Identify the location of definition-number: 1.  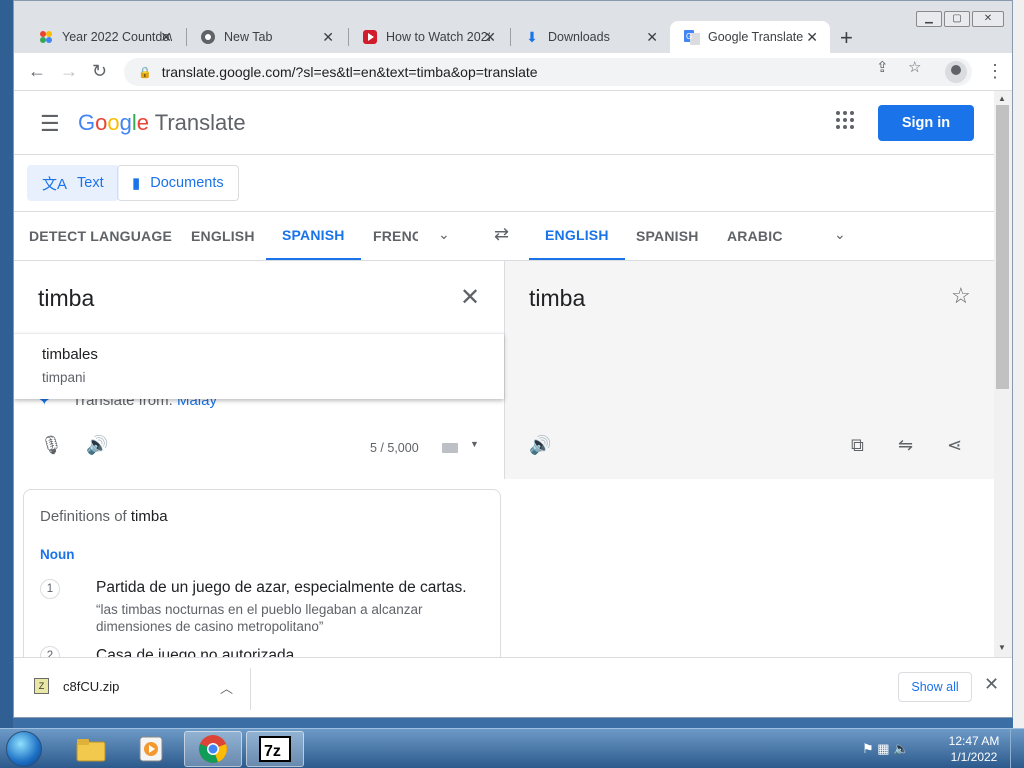
(50, 589).